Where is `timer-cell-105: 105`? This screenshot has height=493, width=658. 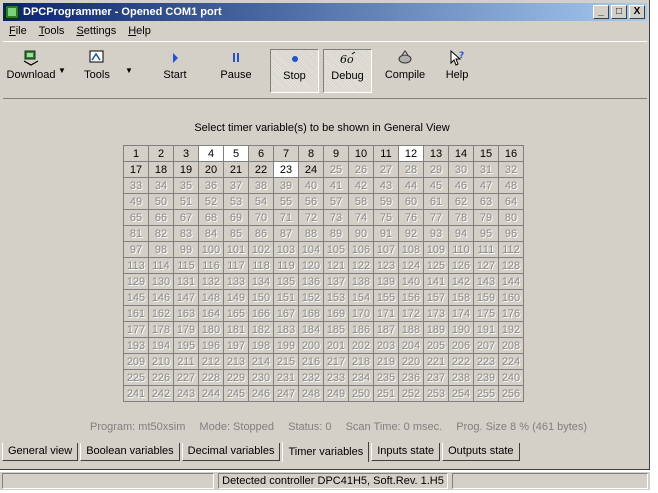 timer-cell-105: 105 is located at coordinates (336, 249).